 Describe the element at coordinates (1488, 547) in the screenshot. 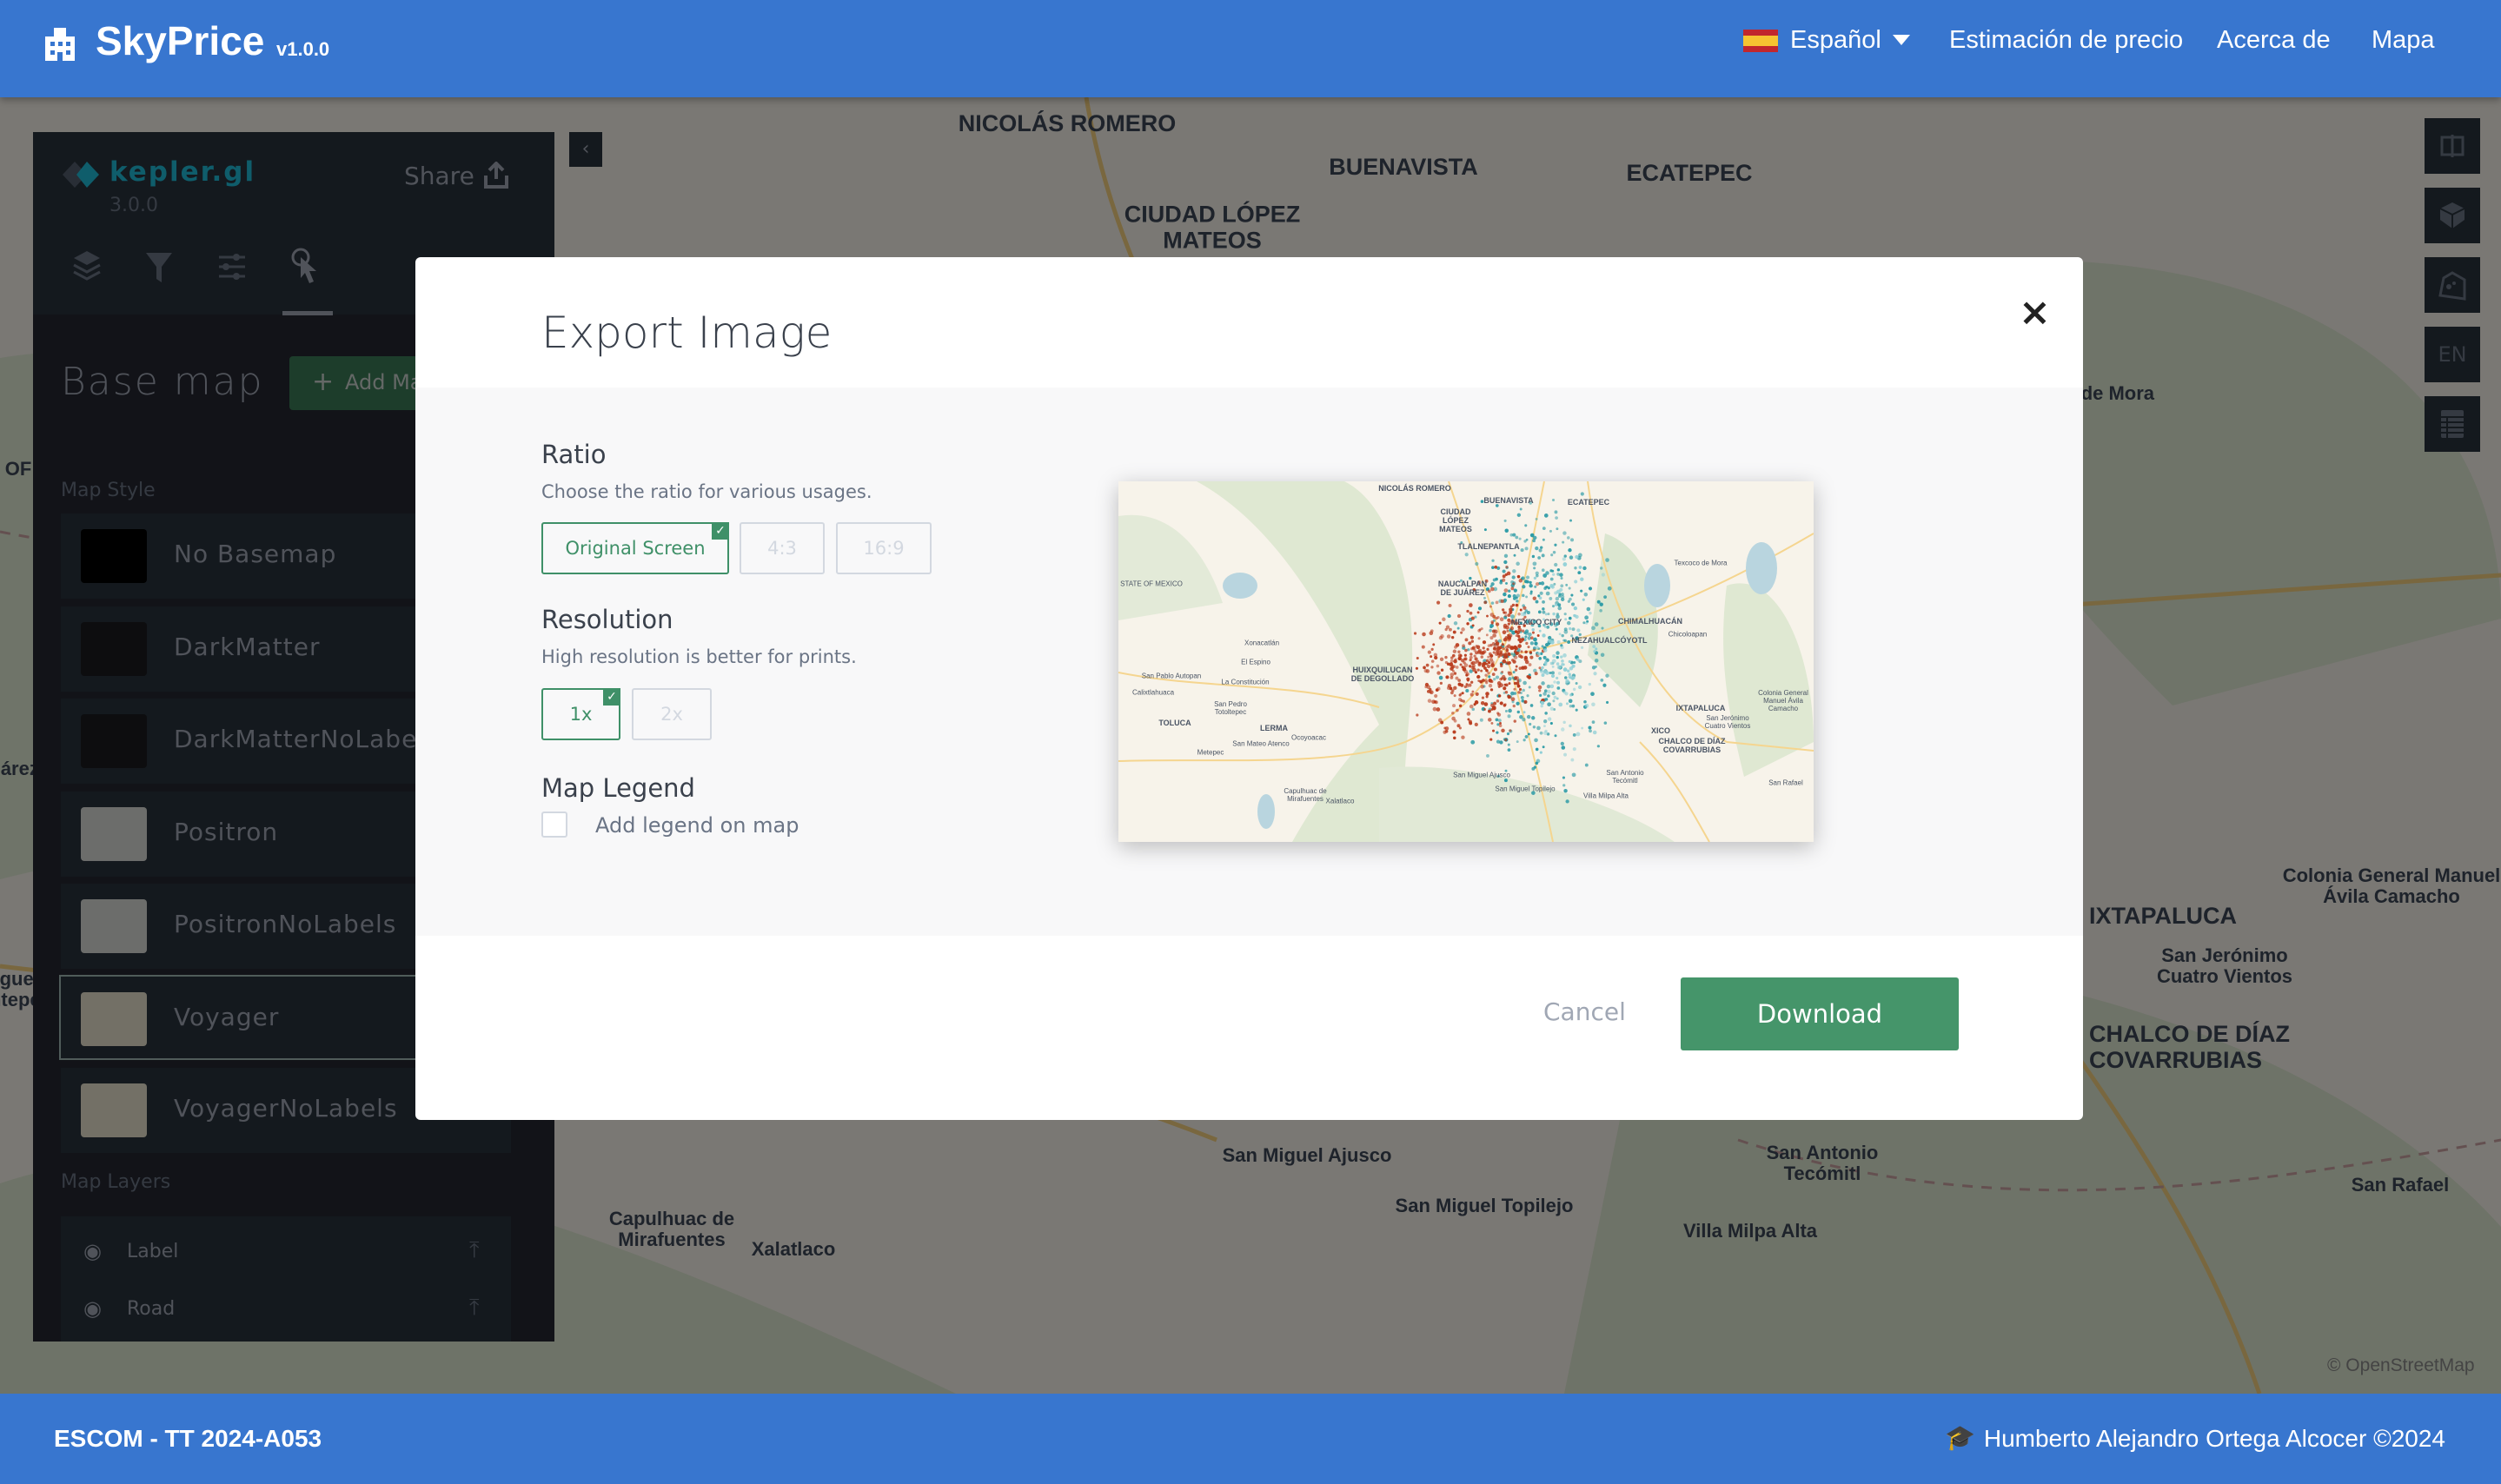

I see `preview-label: TLALNEPANTLA` at that location.